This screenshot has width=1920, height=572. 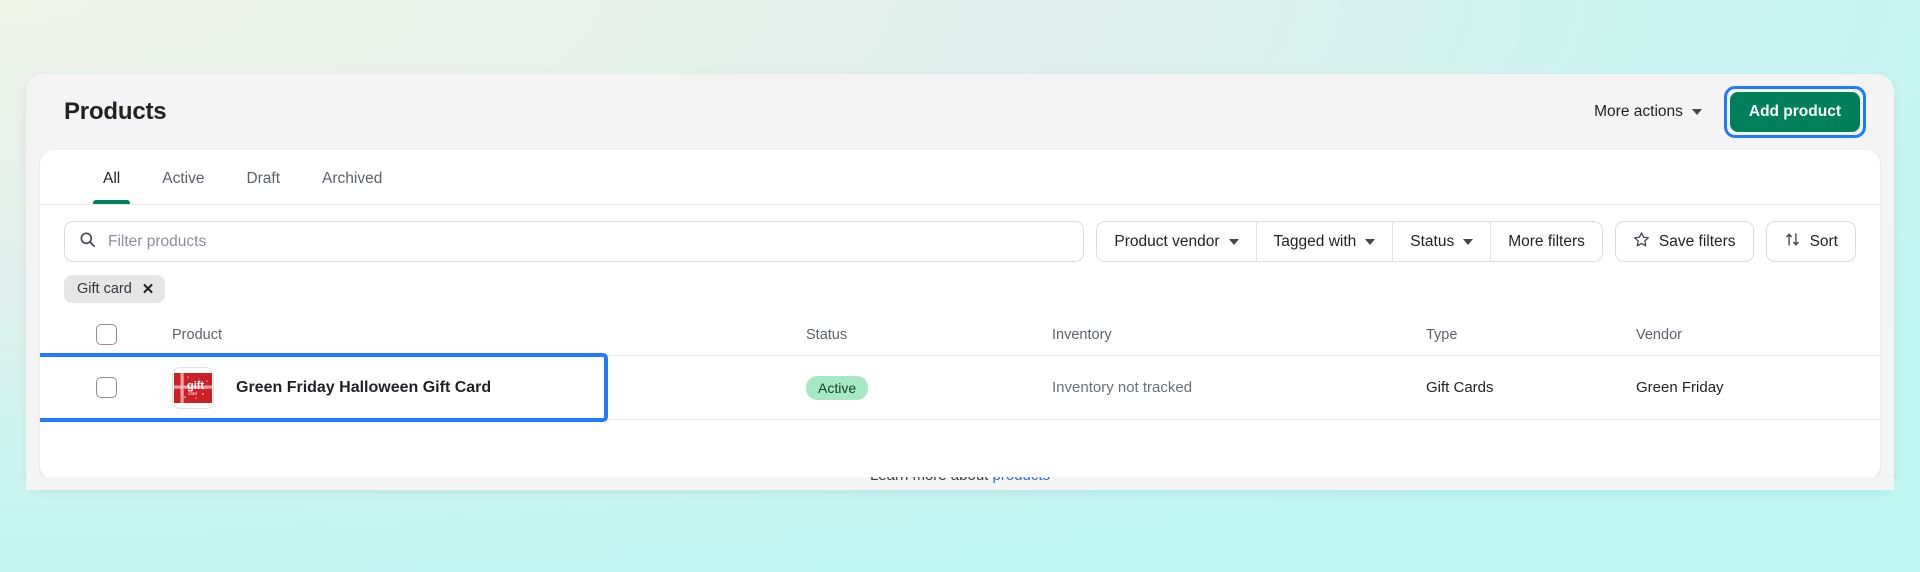 I want to click on page-title: Products, so click(x=115, y=111).